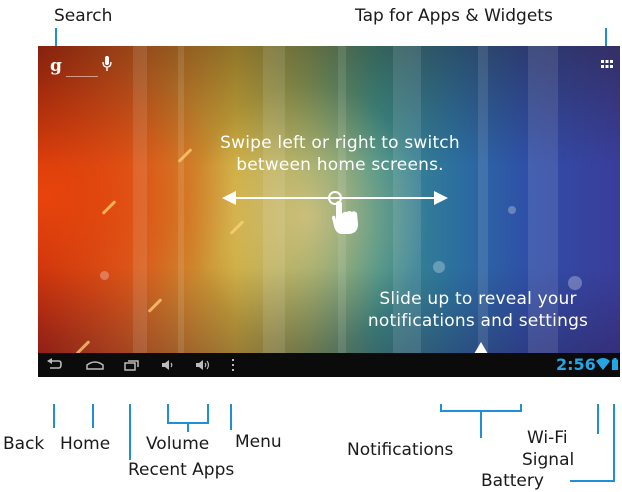 This screenshot has width=622, height=492. Describe the element at coordinates (615, 364) in the screenshot. I see `battery-icon` at that location.